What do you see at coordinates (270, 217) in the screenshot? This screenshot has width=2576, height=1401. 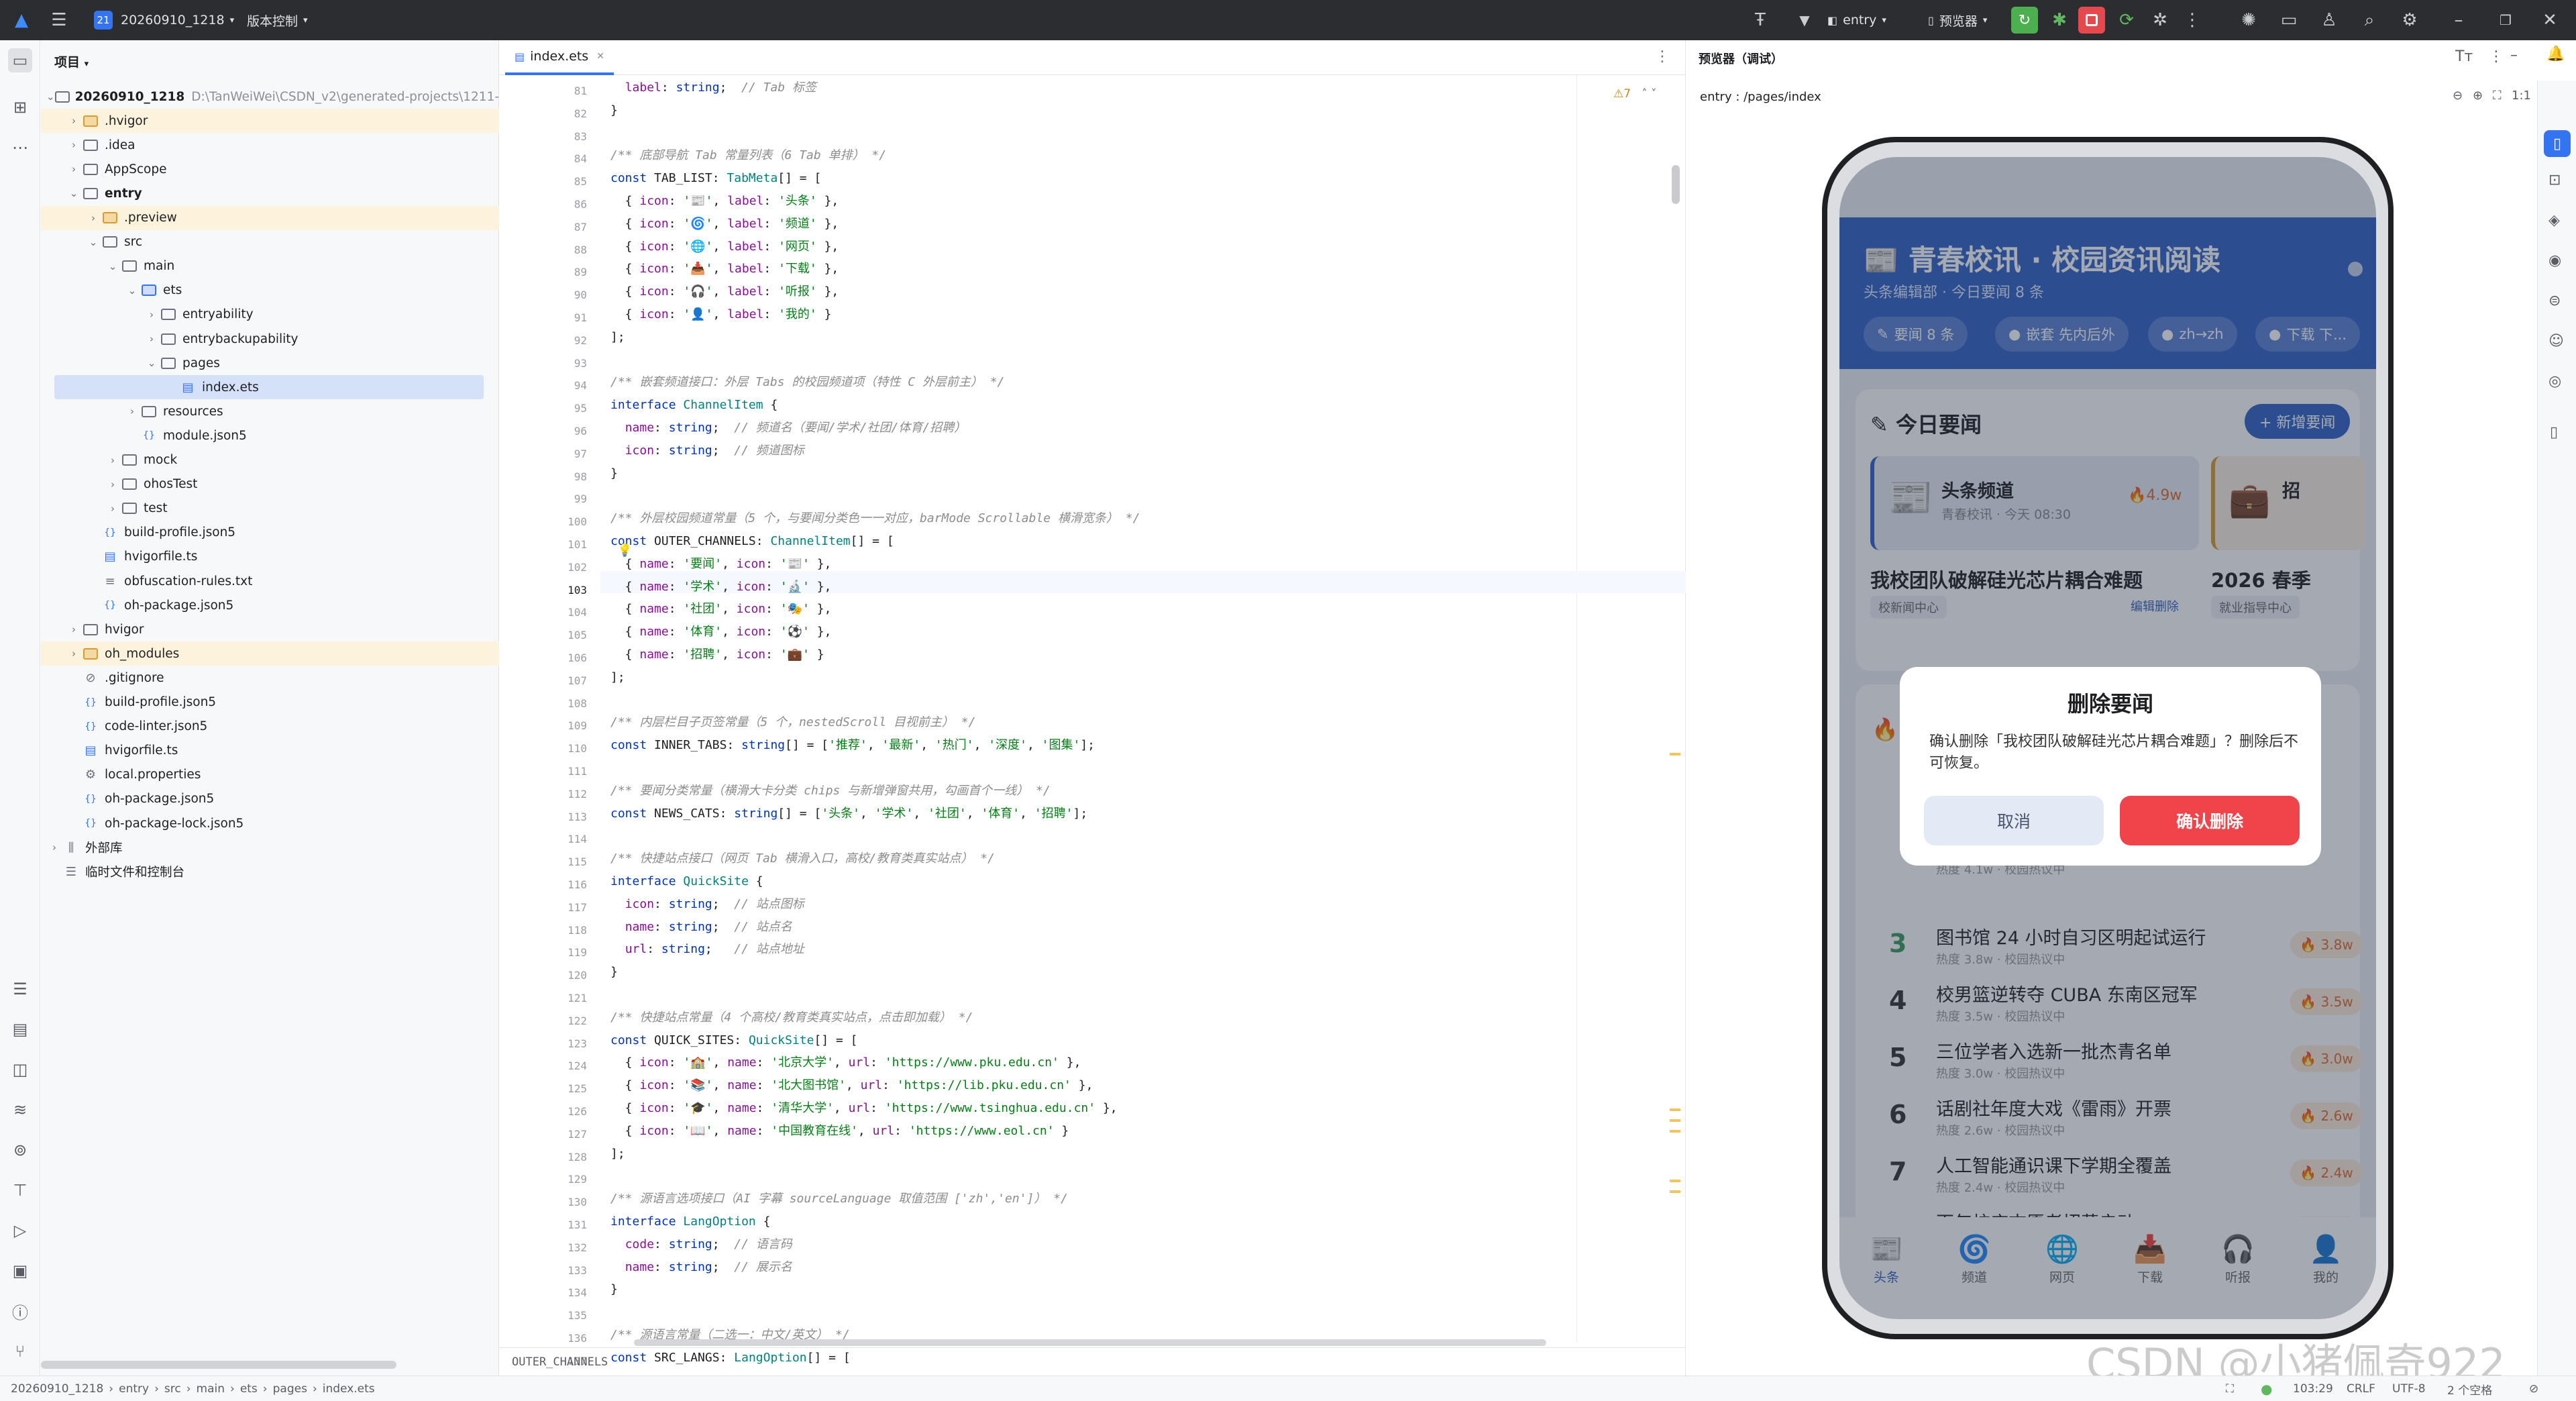 I see `tree-item: › .preview` at bounding box center [270, 217].